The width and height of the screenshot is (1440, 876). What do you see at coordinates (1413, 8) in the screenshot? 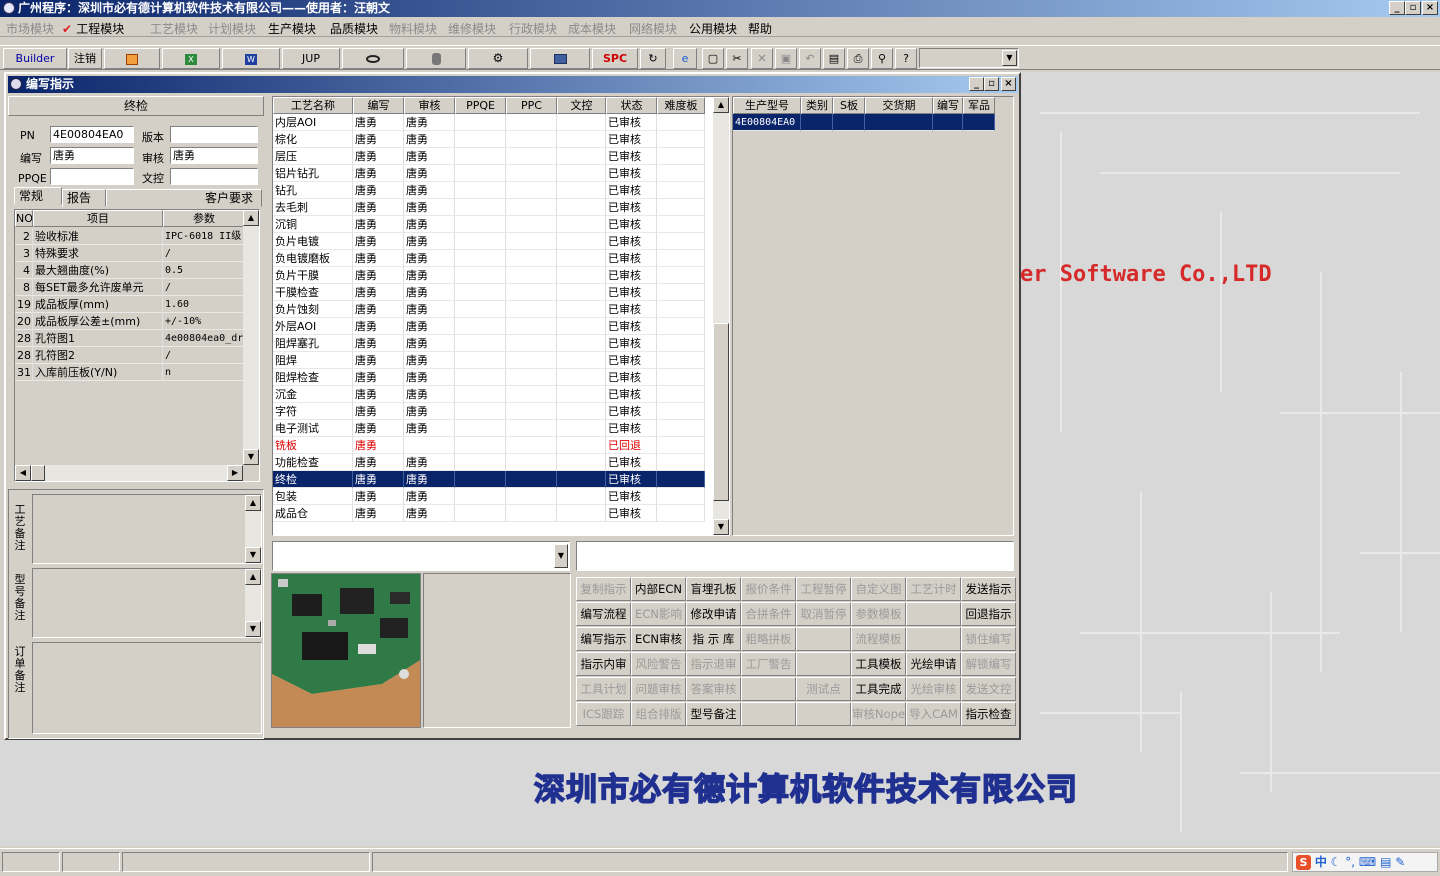
I see `restore-button: ▫` at bounding box center [1413, 8].